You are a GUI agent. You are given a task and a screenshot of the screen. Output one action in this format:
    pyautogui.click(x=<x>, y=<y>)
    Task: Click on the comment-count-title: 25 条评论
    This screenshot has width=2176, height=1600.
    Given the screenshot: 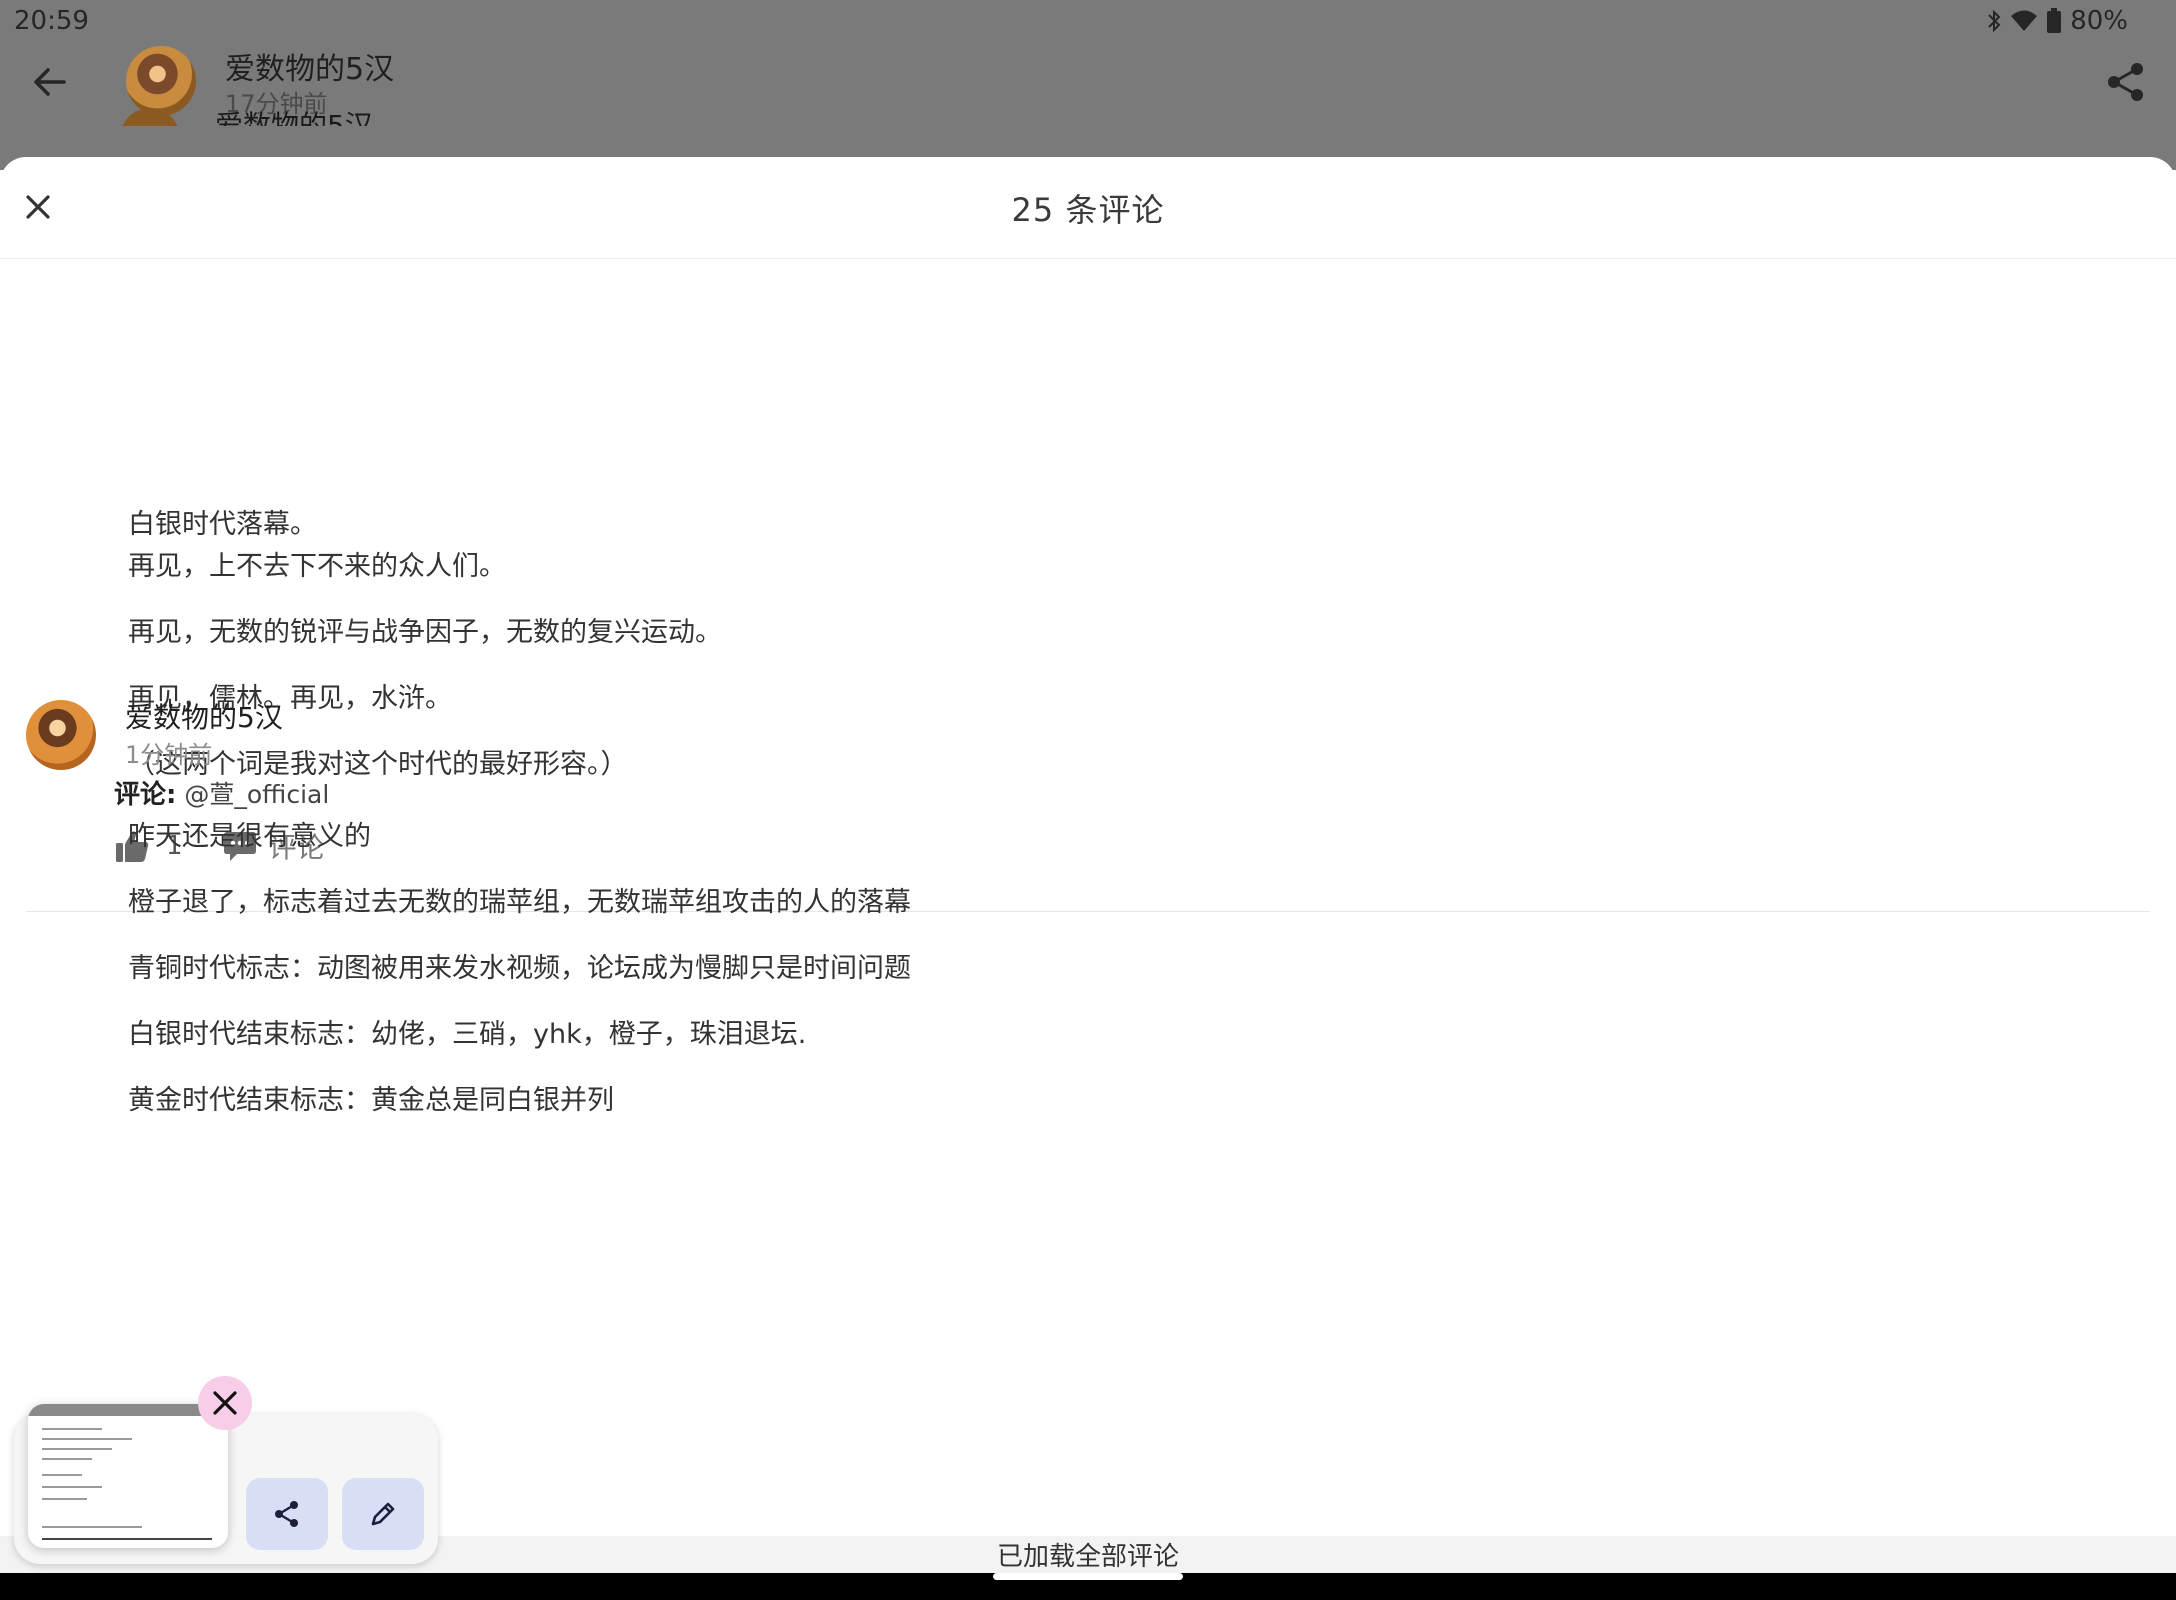 What is the action you would take?
    pyautogui.click(x=1088, y=210)
    